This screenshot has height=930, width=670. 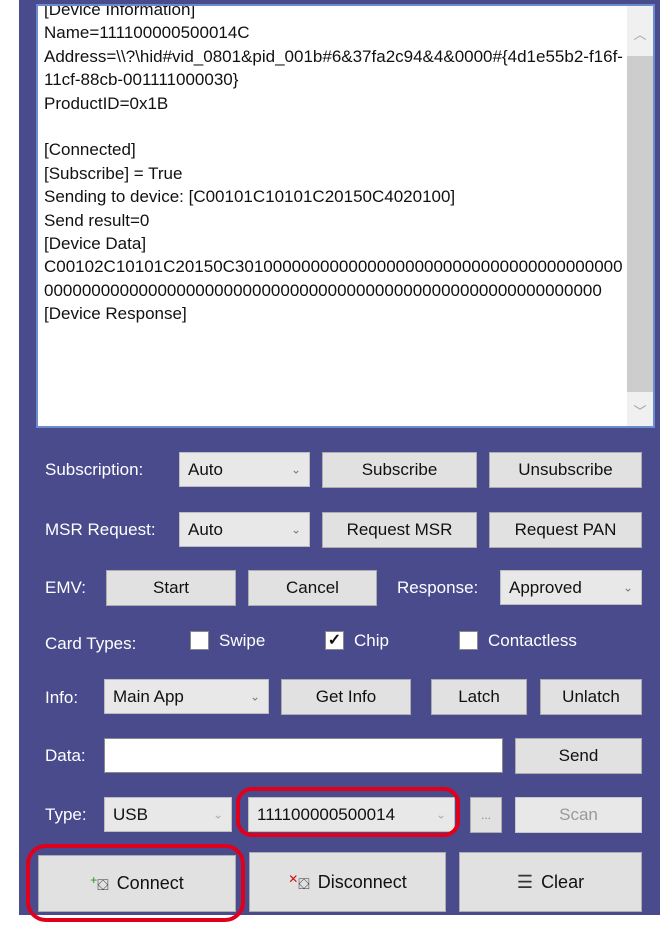 I want to click on data-input, so click(x=303, y=755).